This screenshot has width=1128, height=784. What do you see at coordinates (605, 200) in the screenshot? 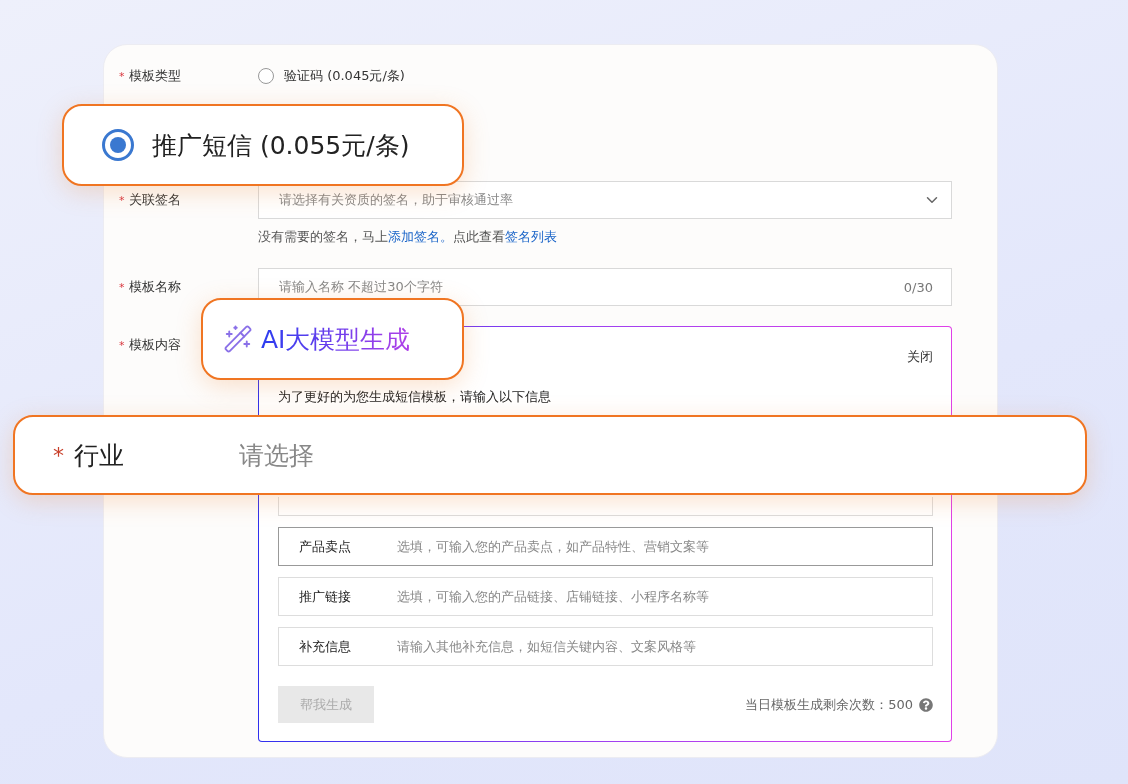
I see `signature-select: 请选择有关资质的签名，助于审核通过率` at bounding box center [605, 200].